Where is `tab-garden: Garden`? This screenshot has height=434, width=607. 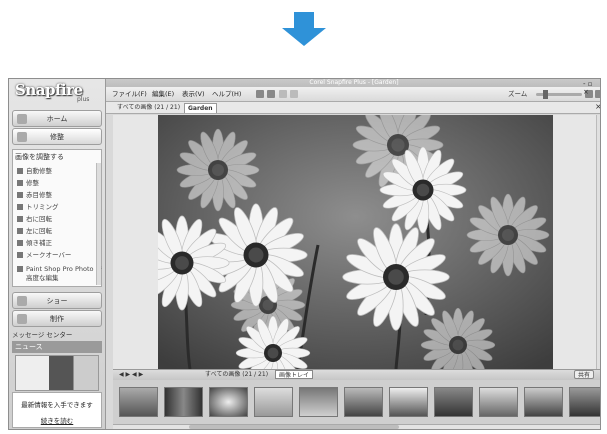 tab-garden: Garden is located at coordinates (200, 108).